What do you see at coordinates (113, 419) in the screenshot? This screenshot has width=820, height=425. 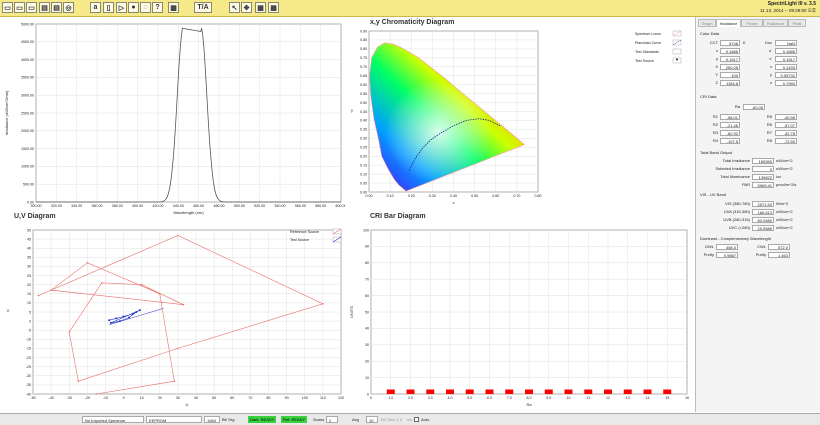 I see `status-spectrum: No Imported Spectrum` at bounding box center [113, 419].